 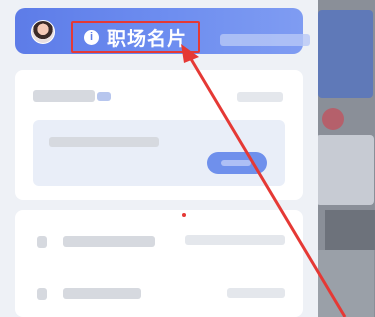 I want to click on annotation-arrow-head, so click(x=190, y=53).